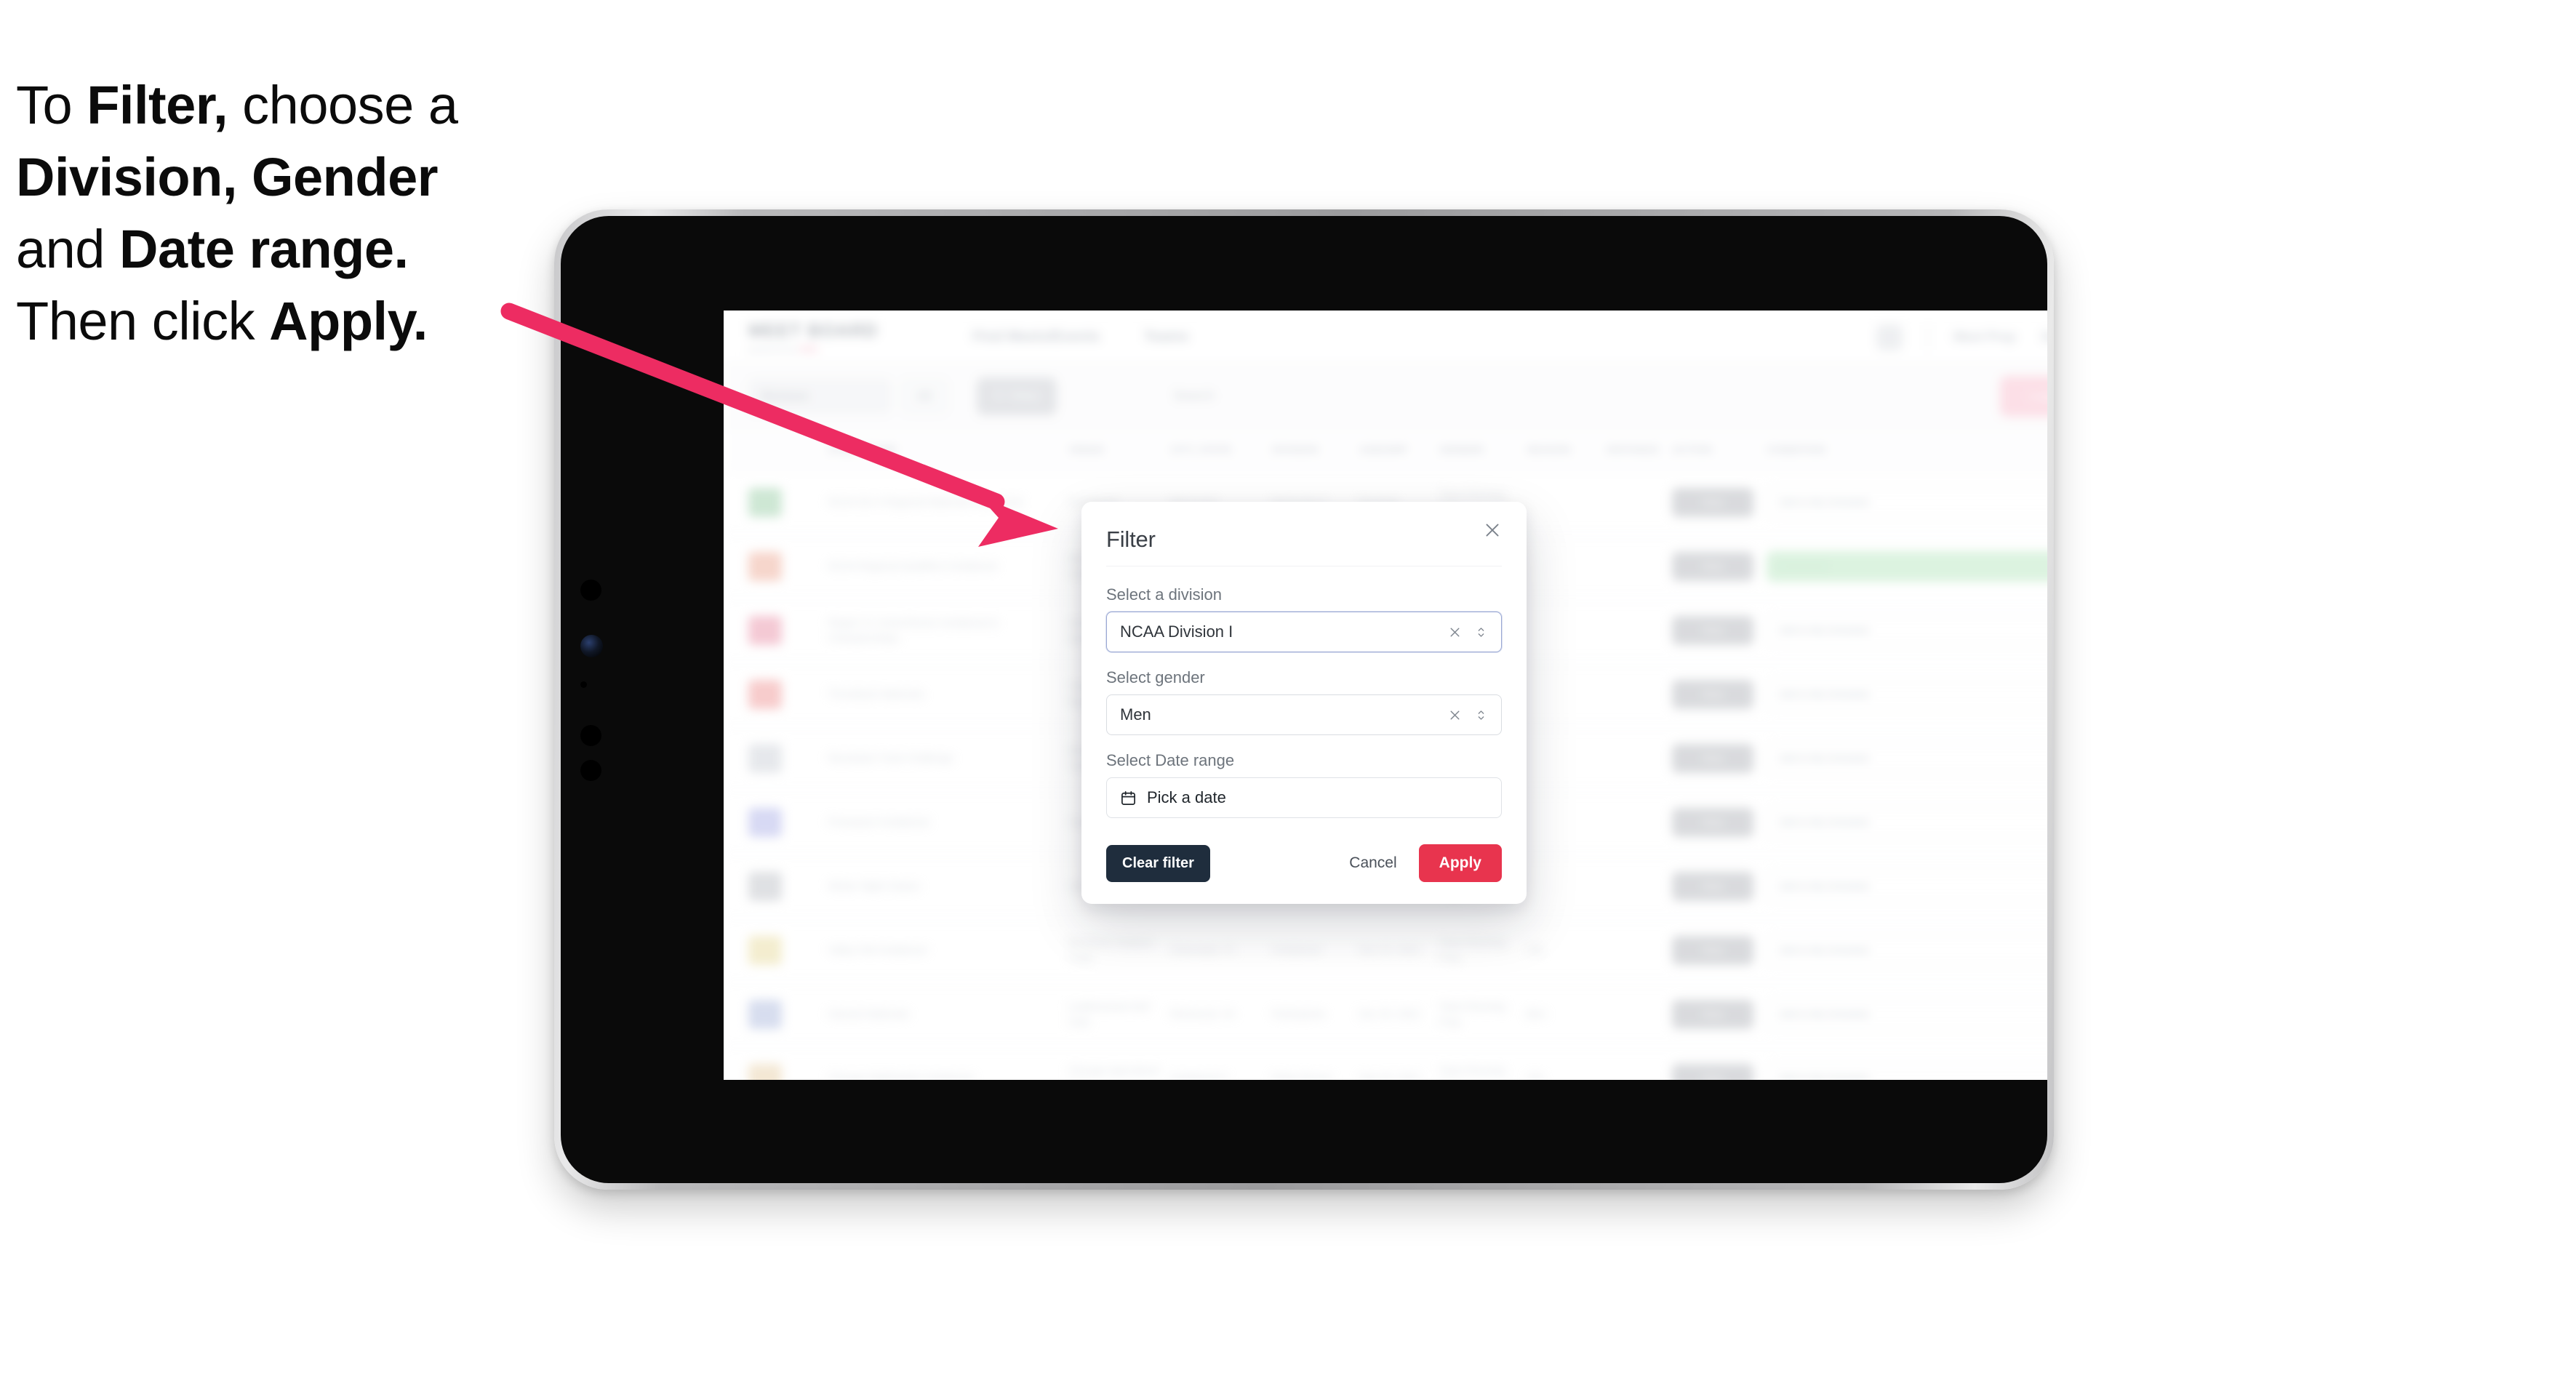  What do you see at coordinates (1158, 863) in the screenshot?
I see `clear-filter-button: Clear filter` at bounding box center [1158, 863].